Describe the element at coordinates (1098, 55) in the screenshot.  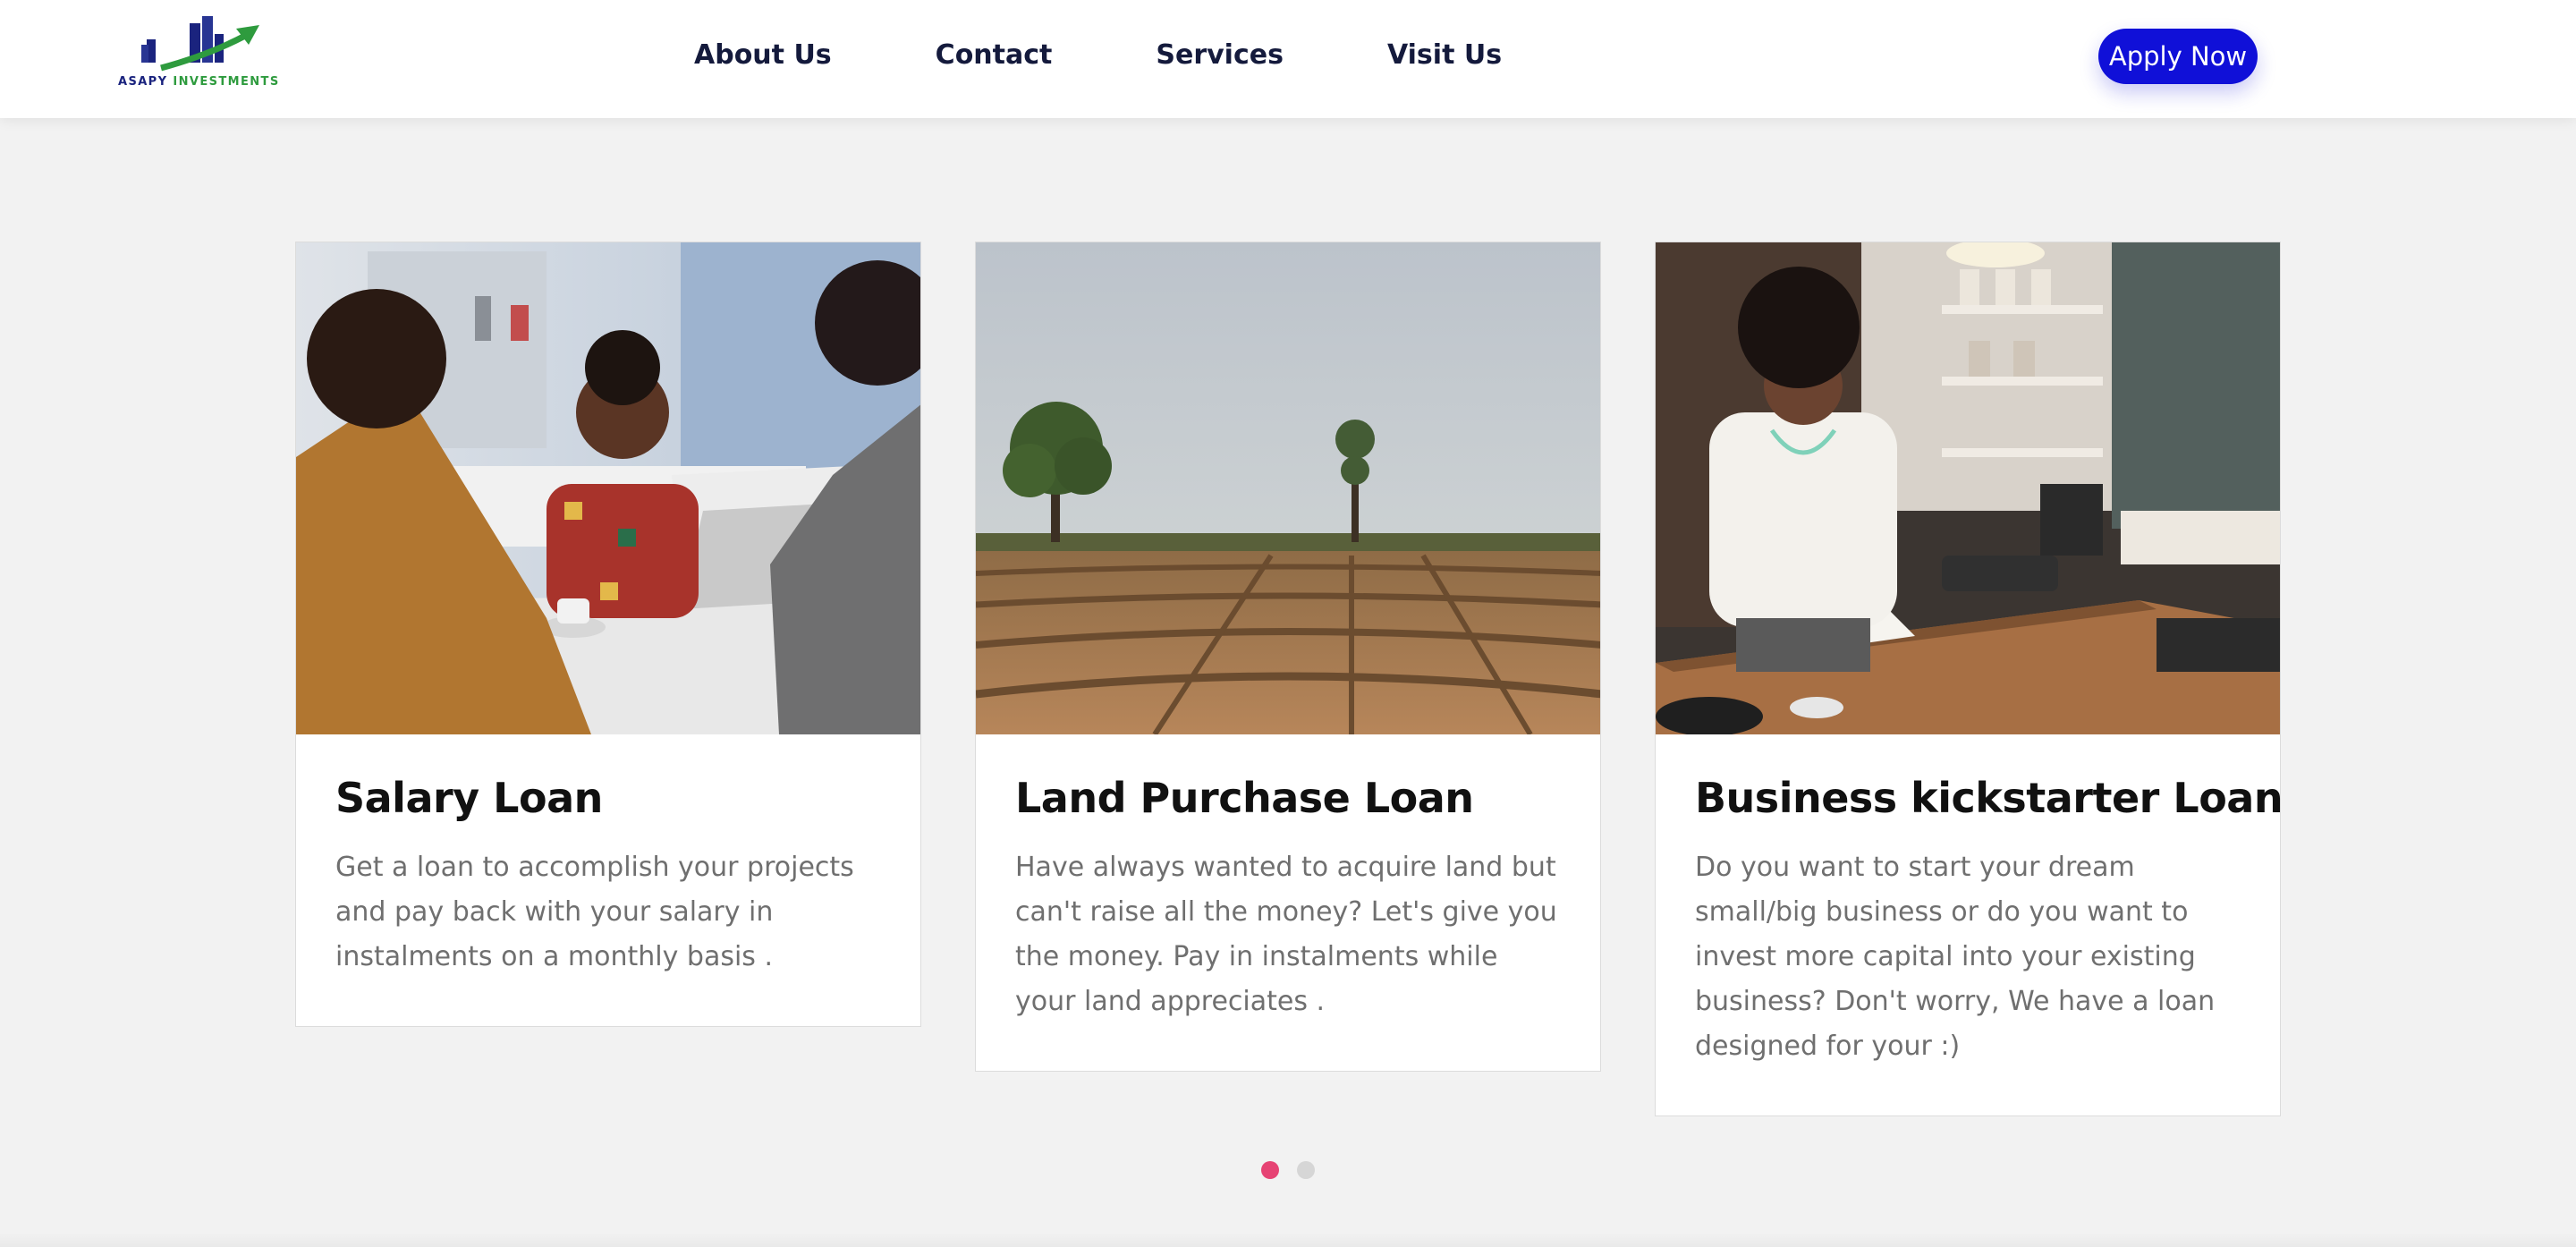
I see `main-nav: About Us Contact Services Visit Us` at that location.